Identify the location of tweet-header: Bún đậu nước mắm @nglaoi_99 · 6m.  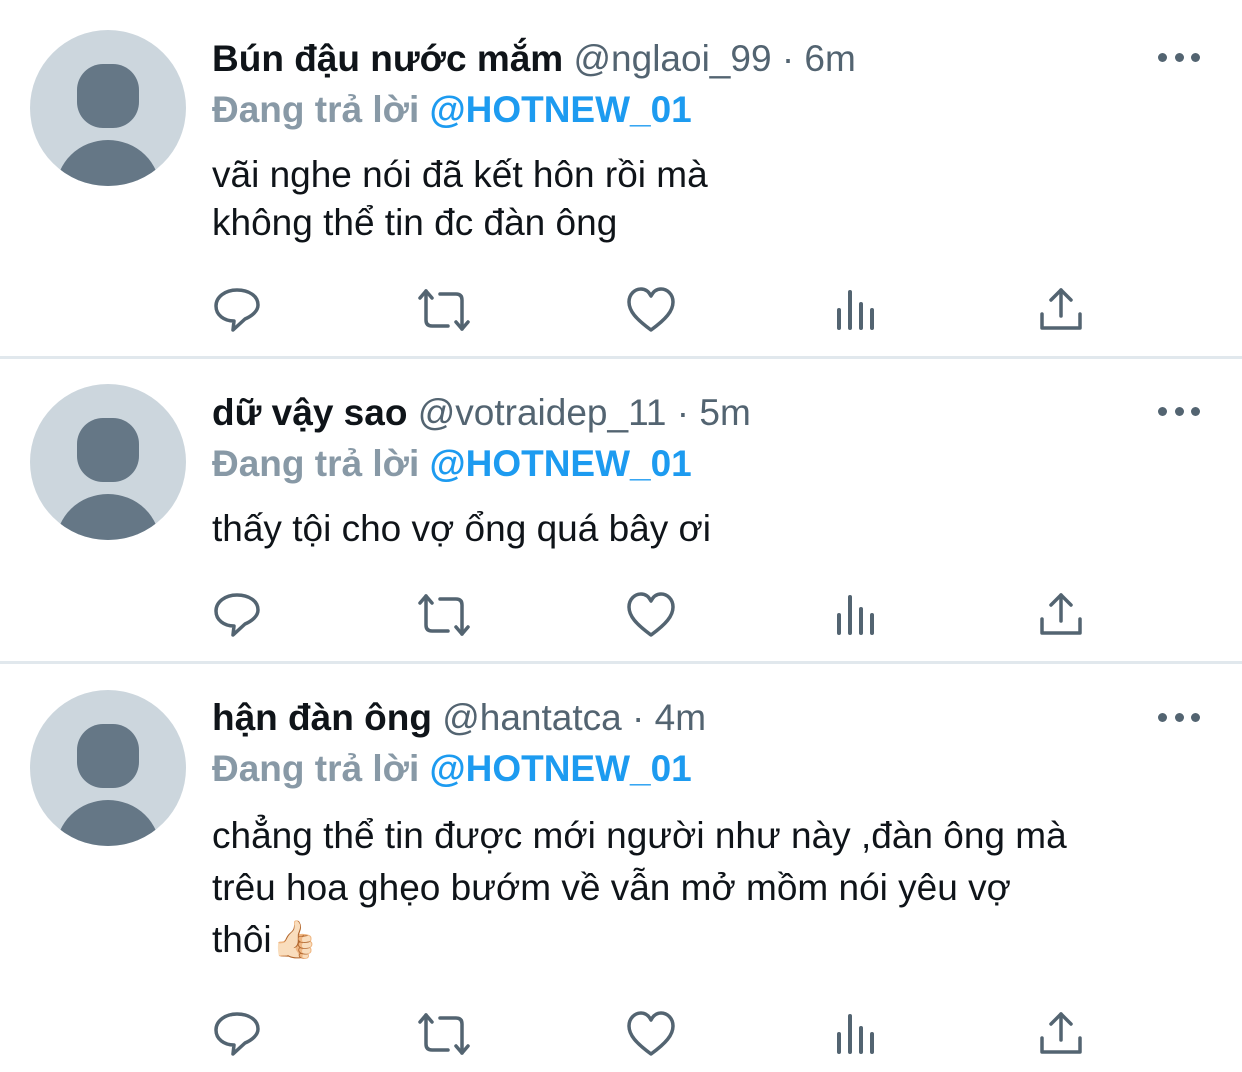
(534, 59).